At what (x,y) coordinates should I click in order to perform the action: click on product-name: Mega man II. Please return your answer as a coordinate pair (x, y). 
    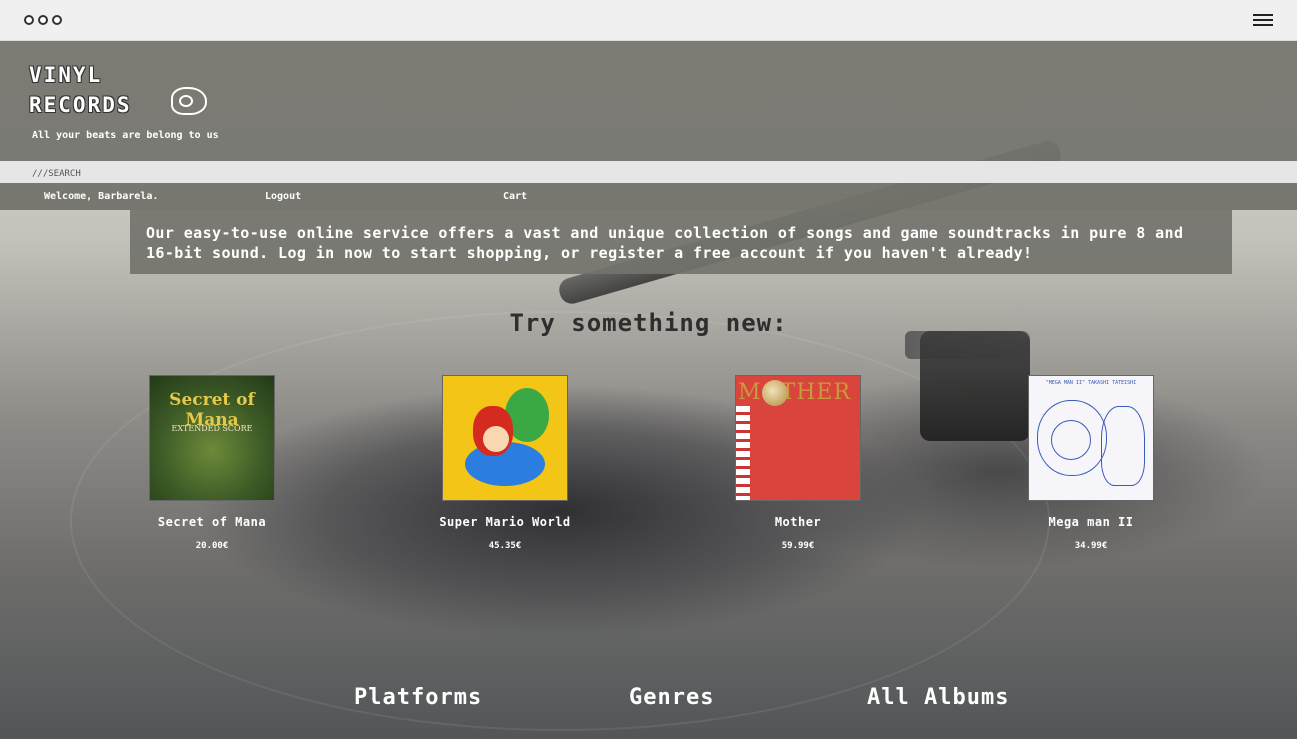
    Looking at the image, I should click on (1091, 522).